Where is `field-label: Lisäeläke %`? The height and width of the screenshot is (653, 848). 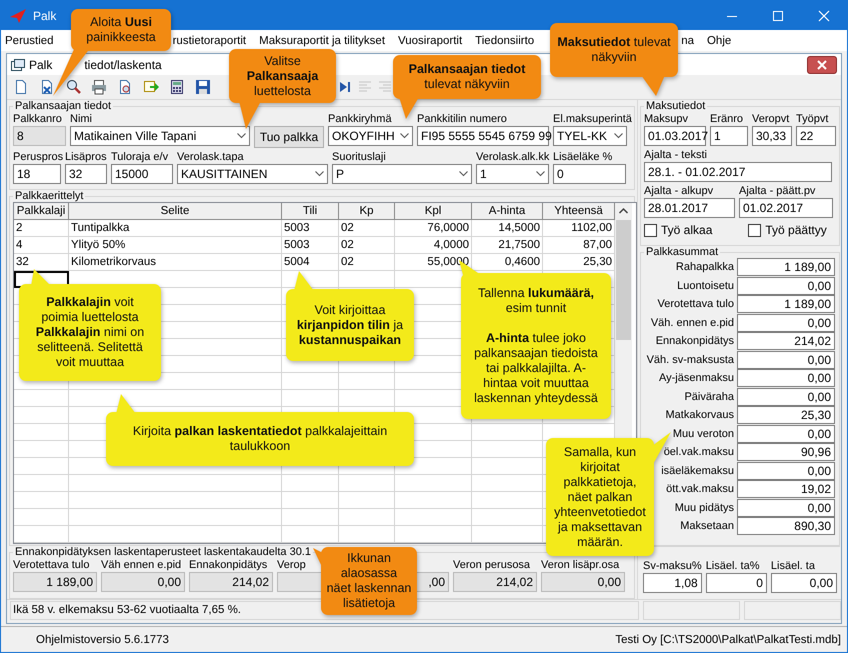
field-label: Lisäeläke % is located at coordinates (582, 157).